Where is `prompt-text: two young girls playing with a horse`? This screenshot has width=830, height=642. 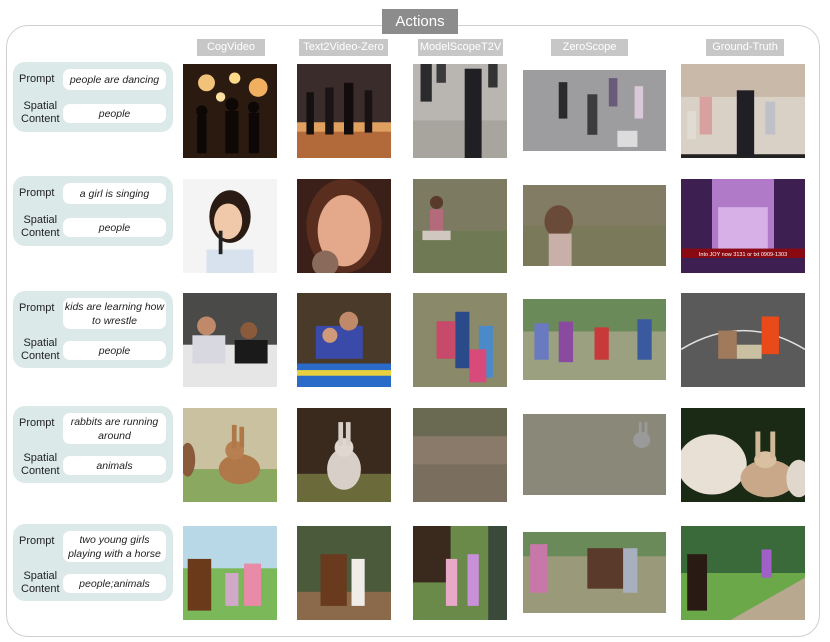
prompt-text: two young girls playing with a horse is located at coordinates (114, 546).